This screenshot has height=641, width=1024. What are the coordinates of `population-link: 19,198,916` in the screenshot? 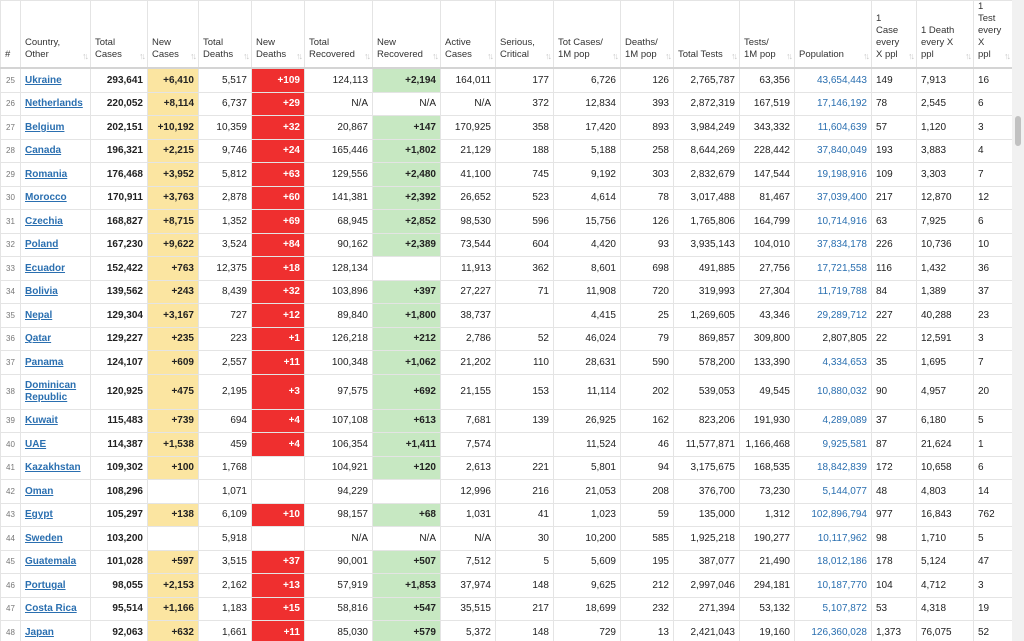 It's located at (842, 174).